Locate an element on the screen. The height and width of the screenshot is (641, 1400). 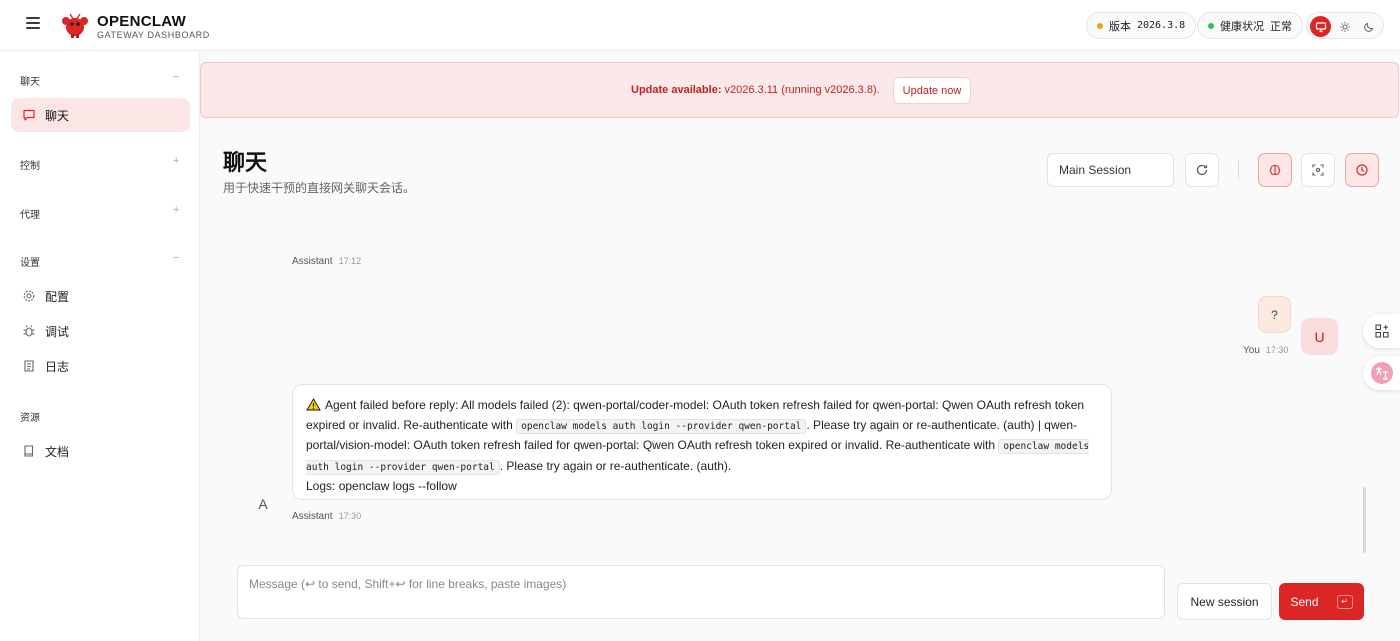
send-label: Send is located at coordinates (1304, 601).